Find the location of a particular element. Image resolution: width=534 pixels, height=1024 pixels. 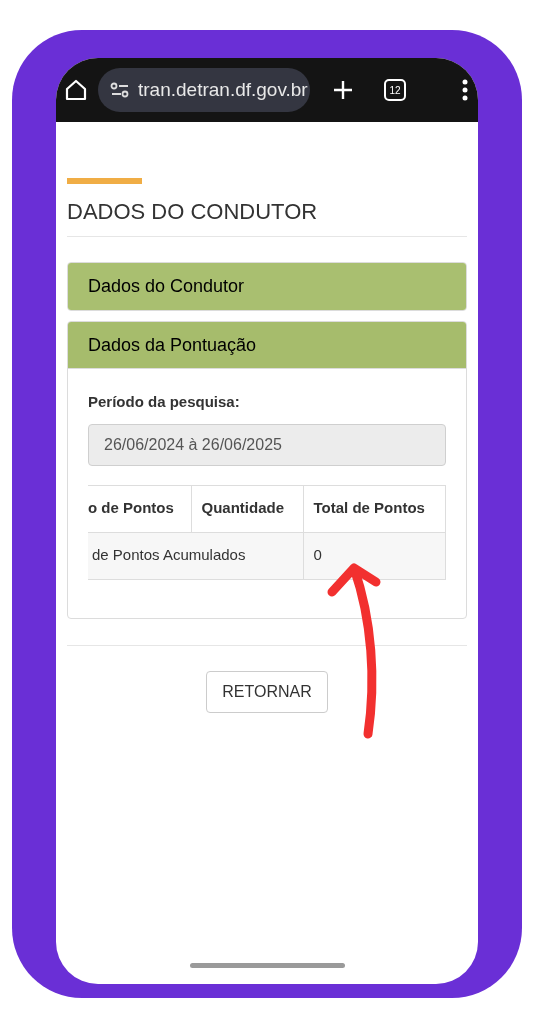

address-bar: tran.detran.df.gov.br is located at coordinates (204, 90).